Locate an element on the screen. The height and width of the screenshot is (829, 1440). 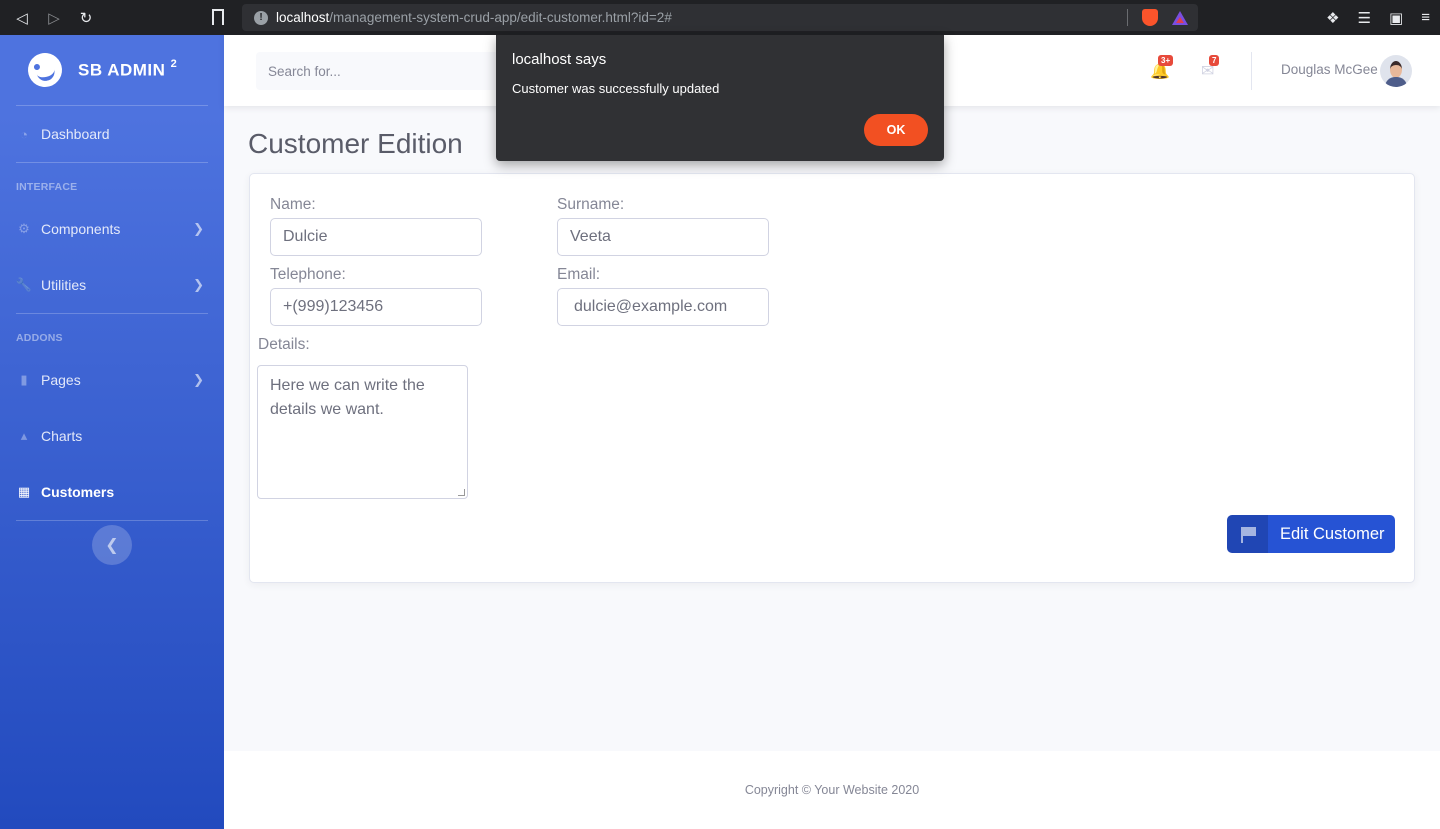
sidebar-item-label: Components is located at coordinates (81, 229).